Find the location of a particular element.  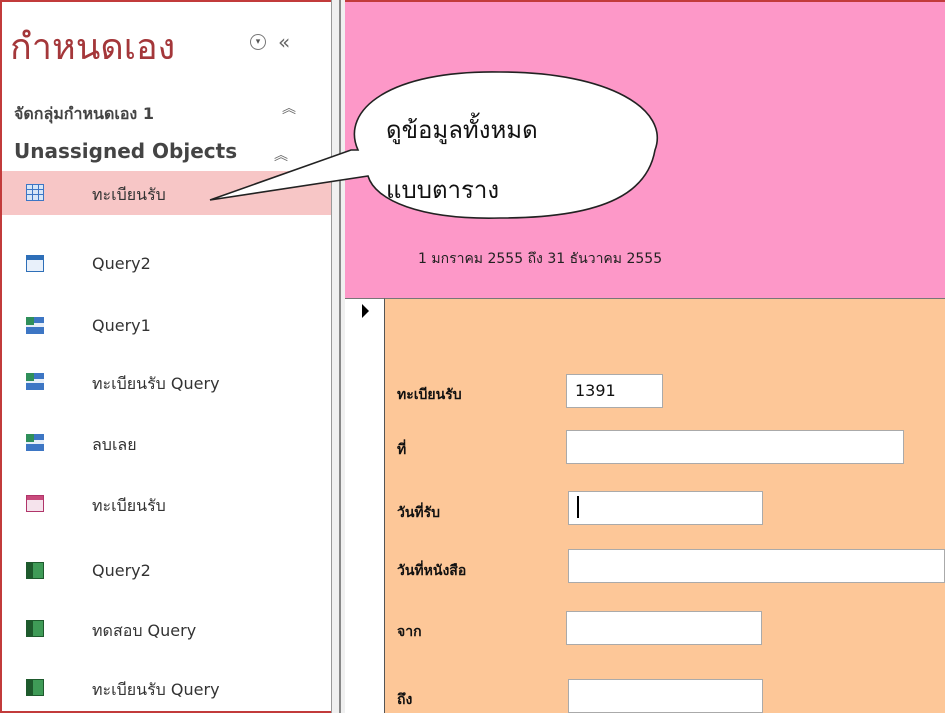

field-label-from: จาก is located at coordinates (409, 632).